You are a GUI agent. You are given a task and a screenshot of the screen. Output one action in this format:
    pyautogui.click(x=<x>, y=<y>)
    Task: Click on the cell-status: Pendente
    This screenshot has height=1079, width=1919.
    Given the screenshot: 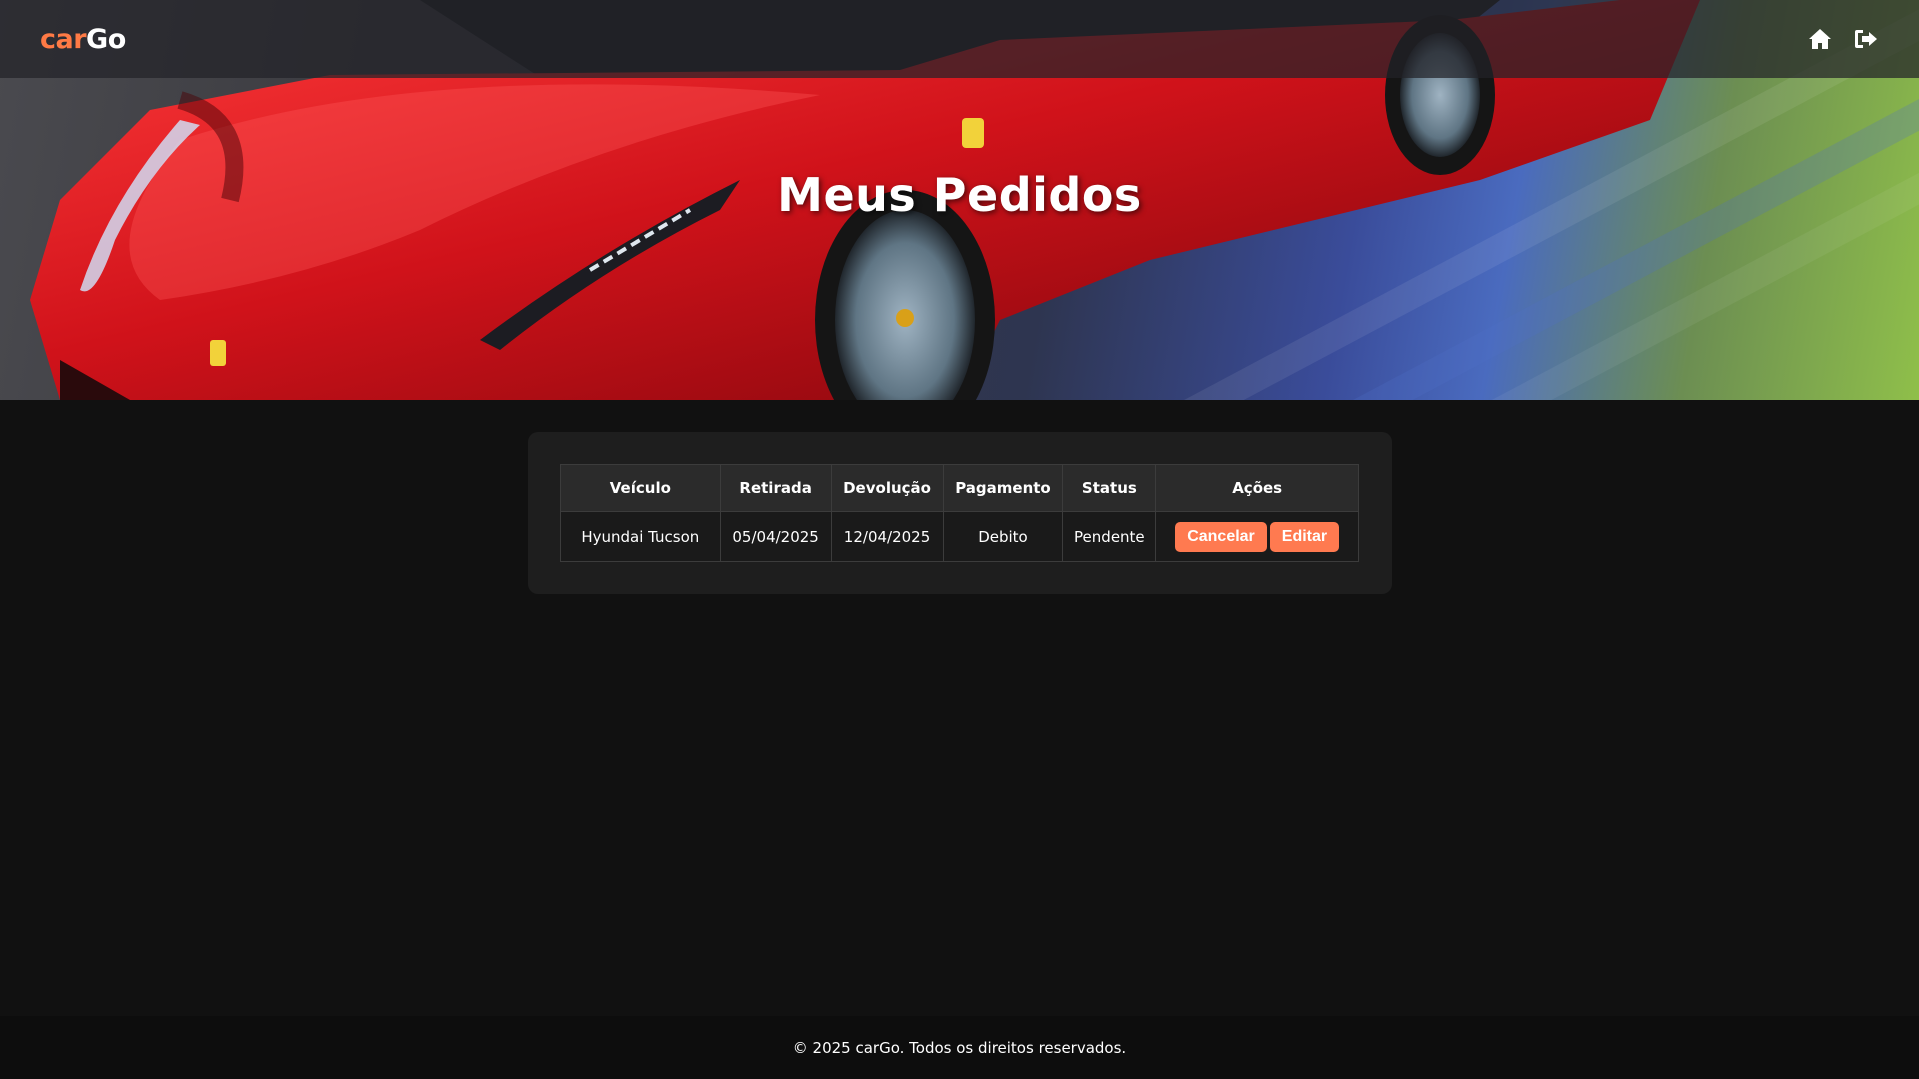 What is the action you would take?
    pyautogui.click(x=1109, y=536)
    